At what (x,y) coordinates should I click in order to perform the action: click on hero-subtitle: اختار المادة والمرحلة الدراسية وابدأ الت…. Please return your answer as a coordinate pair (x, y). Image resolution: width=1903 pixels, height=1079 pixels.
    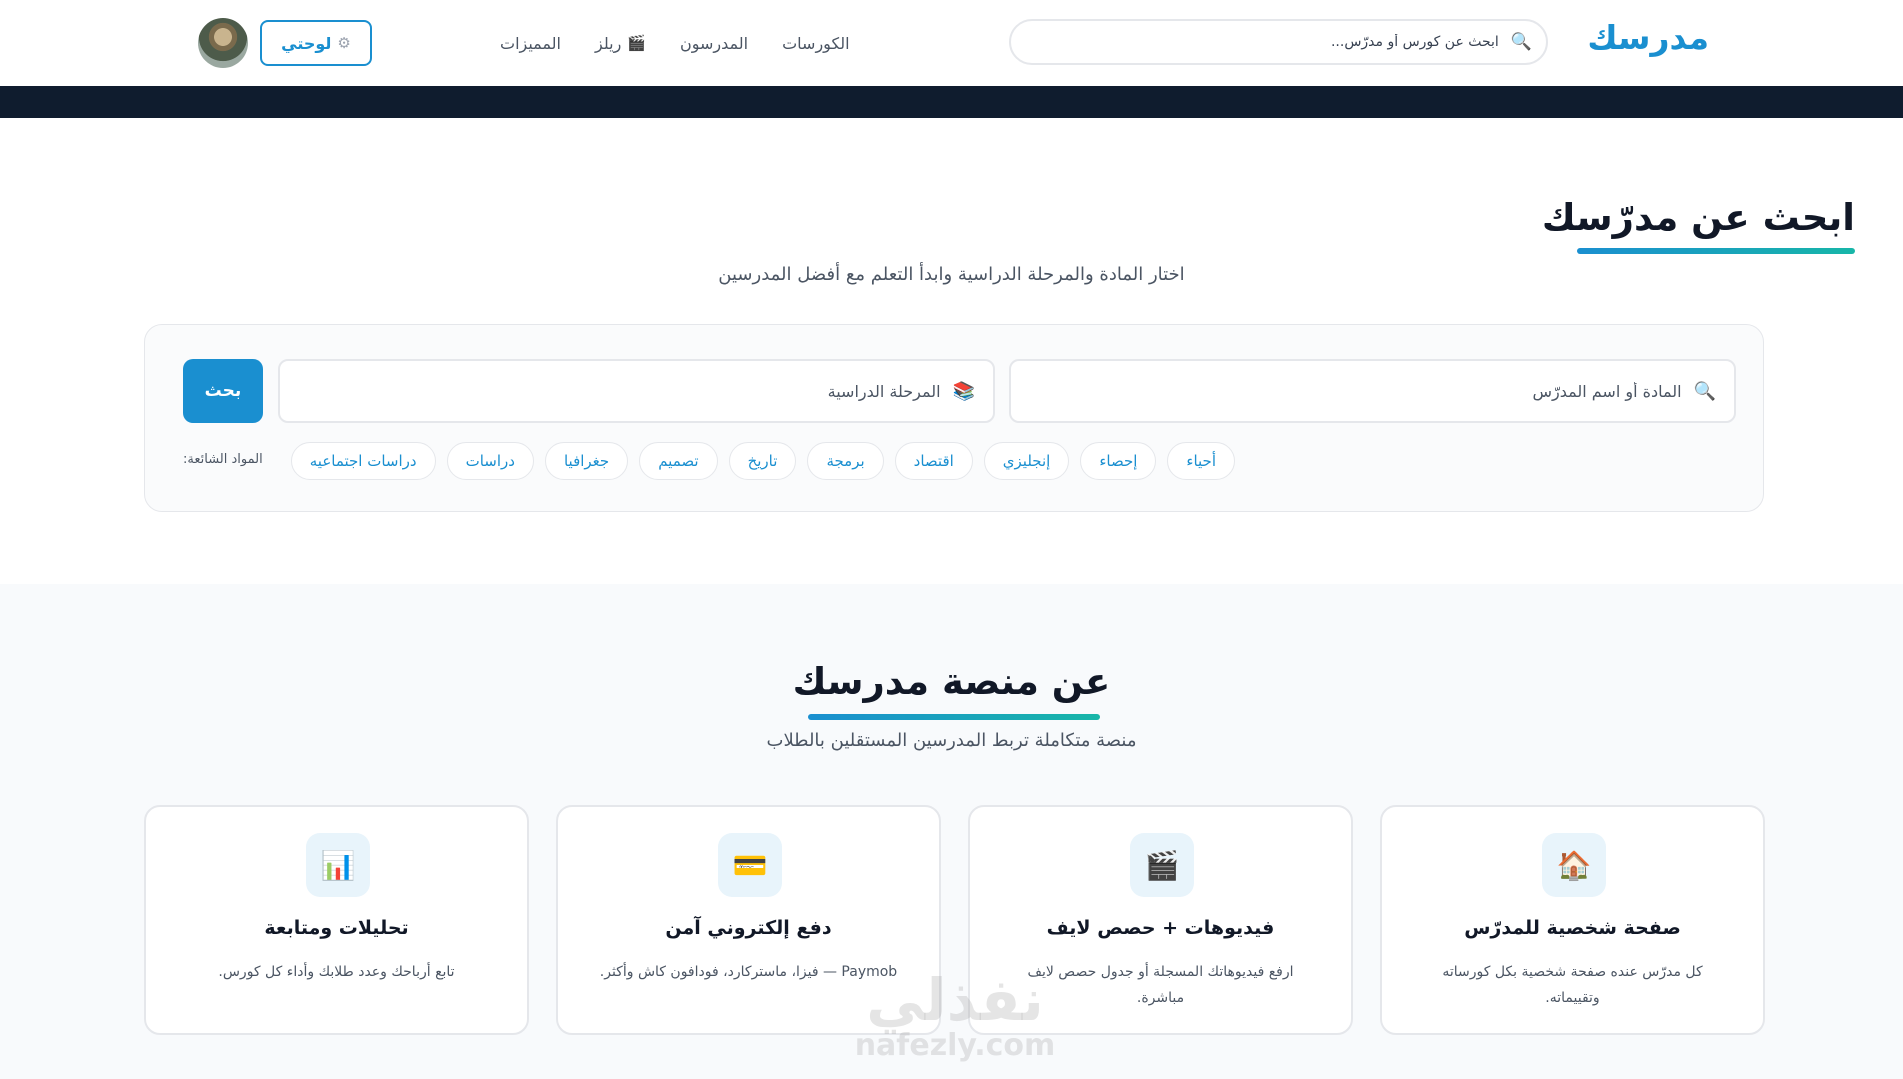
    Looking at the image, I should click on (951, 274).